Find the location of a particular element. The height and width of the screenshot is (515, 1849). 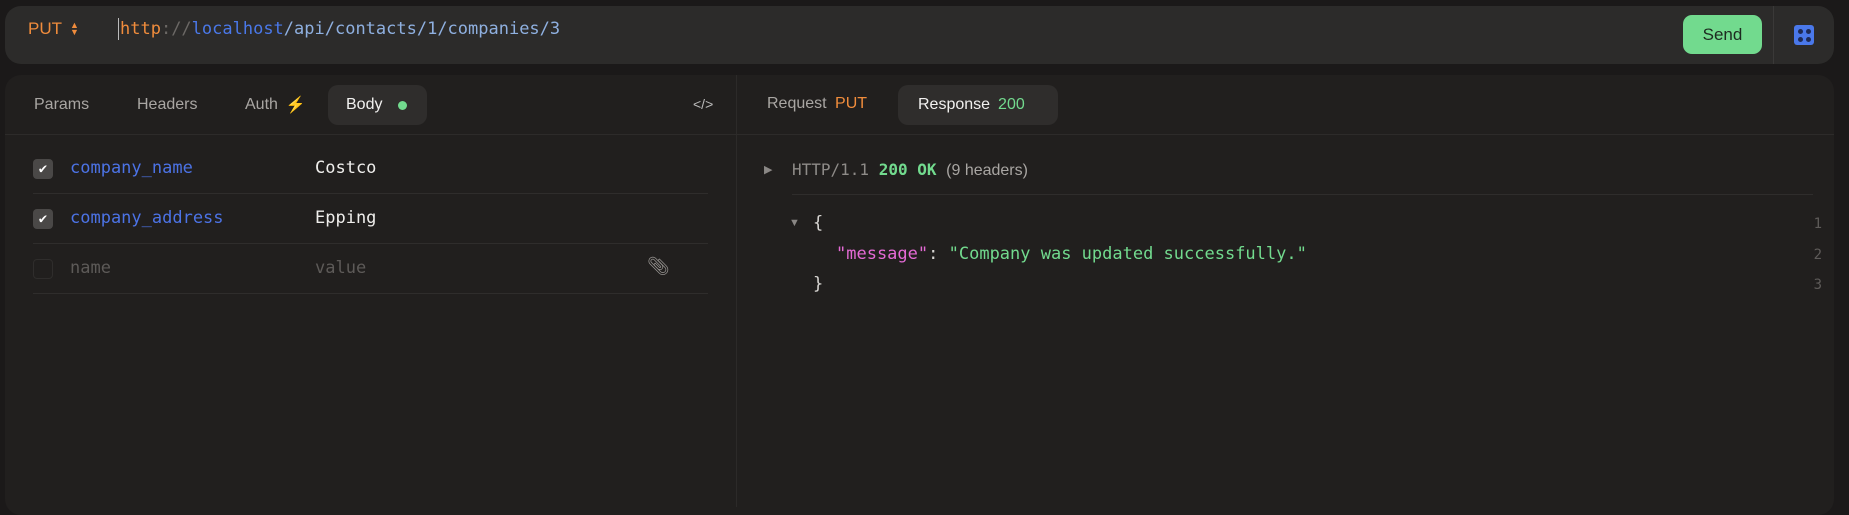

body-row: ✔ company_name Costco is located at coordinates (370, 169).